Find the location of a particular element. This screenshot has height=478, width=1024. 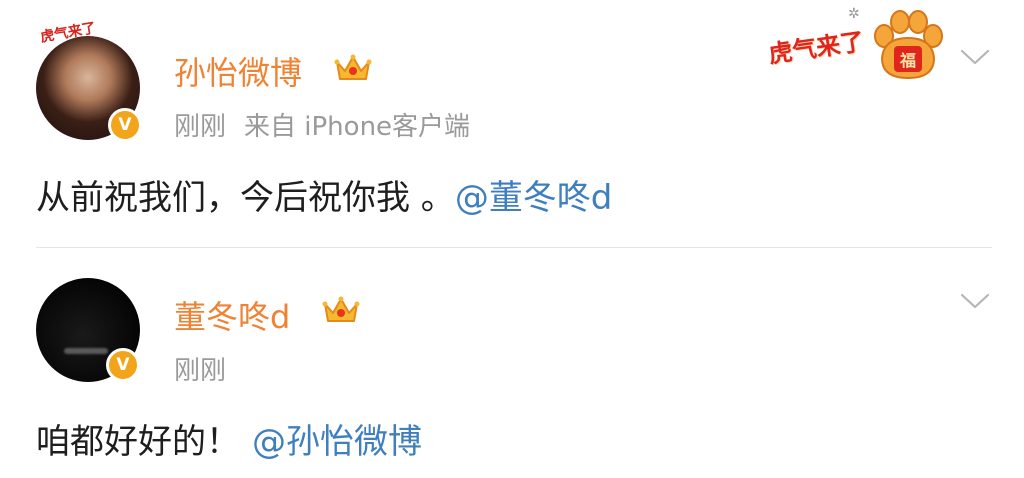

promo-sticker: 虎气来了 ✲ 福 is located at coordinates (855, 46).